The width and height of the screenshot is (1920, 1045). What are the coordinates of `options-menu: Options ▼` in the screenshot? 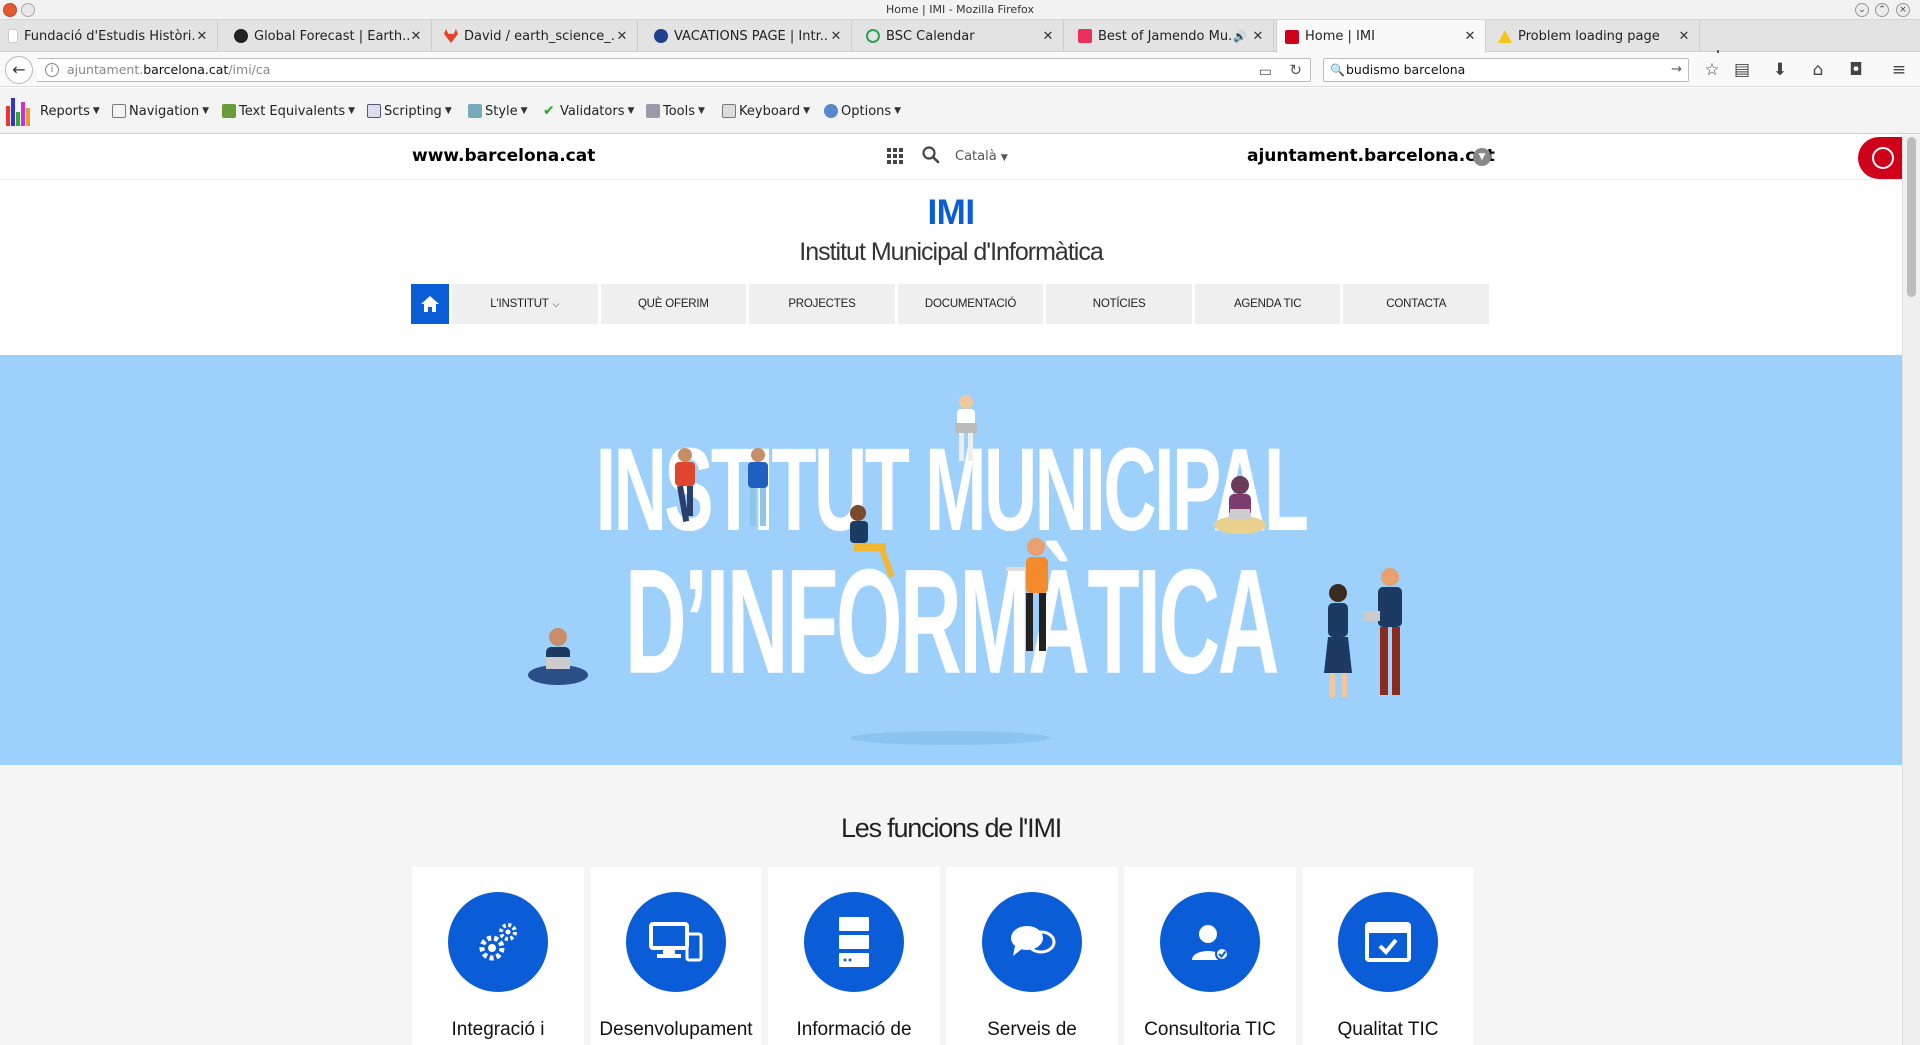 It's located at (862, 111).